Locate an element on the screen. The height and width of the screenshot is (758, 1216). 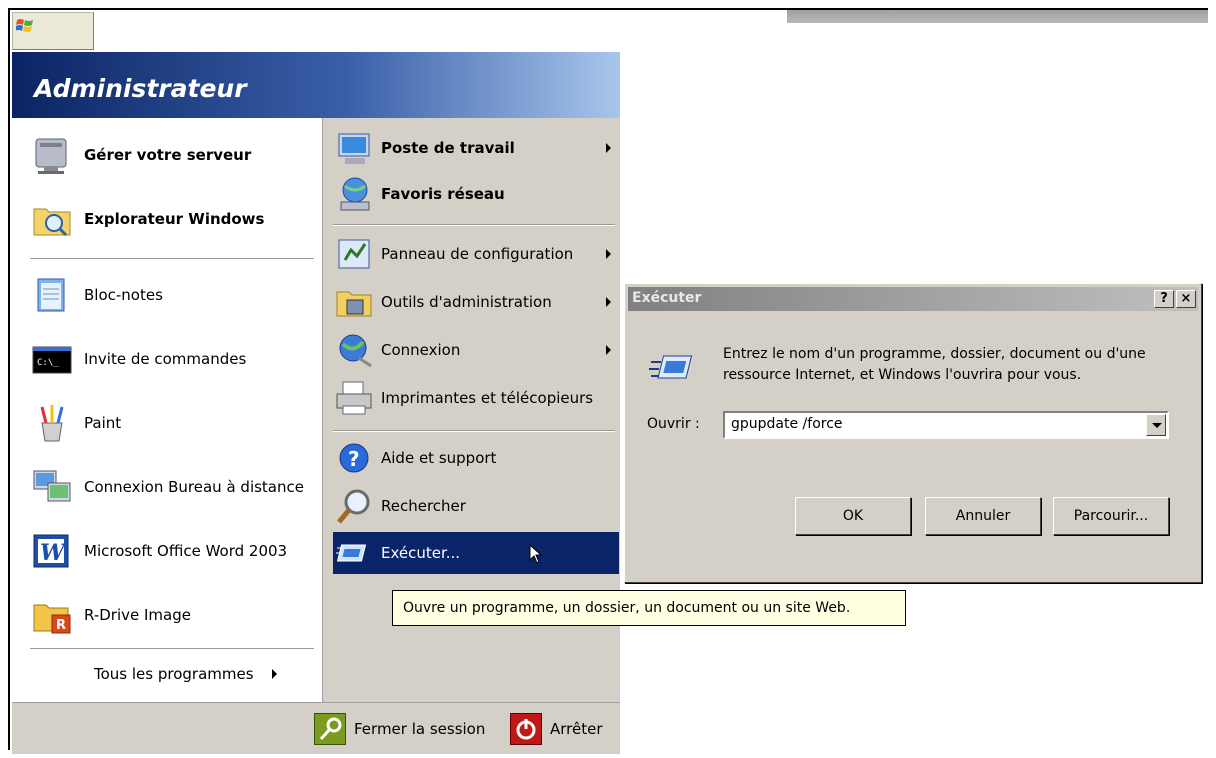
power-icon is located at coordinates (526, 729).